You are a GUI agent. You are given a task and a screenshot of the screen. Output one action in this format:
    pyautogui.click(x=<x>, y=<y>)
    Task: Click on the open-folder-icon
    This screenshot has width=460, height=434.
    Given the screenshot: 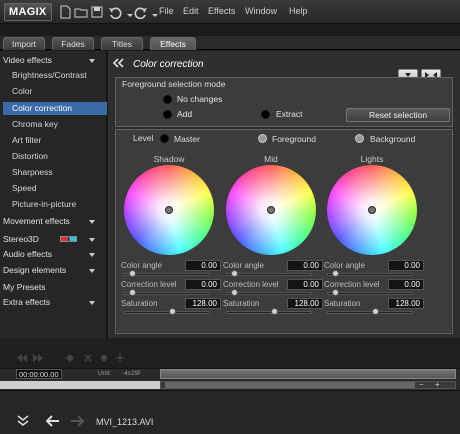 What is the action you would take?
    pyautogui.click(x=81, y=12)
    